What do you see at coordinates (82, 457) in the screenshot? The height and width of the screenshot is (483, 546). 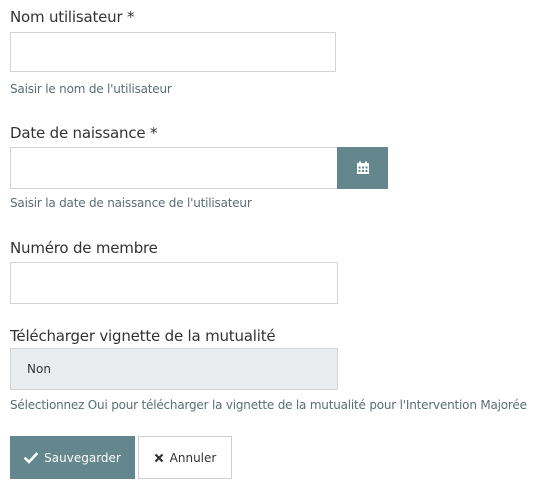 I see `save-button-label: Sauvegarder` at bounding box center [82, 457].